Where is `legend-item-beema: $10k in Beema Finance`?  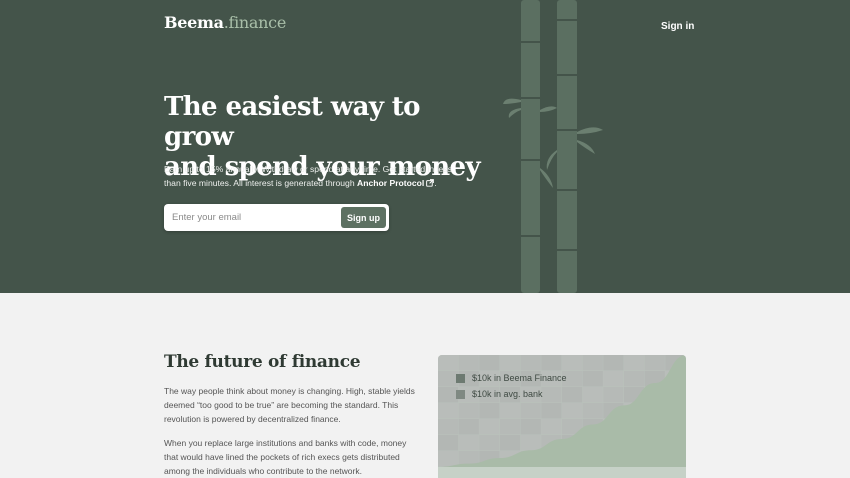
legend-item-beema: $10k in Beema Finance is located at coordinates (511, 378).